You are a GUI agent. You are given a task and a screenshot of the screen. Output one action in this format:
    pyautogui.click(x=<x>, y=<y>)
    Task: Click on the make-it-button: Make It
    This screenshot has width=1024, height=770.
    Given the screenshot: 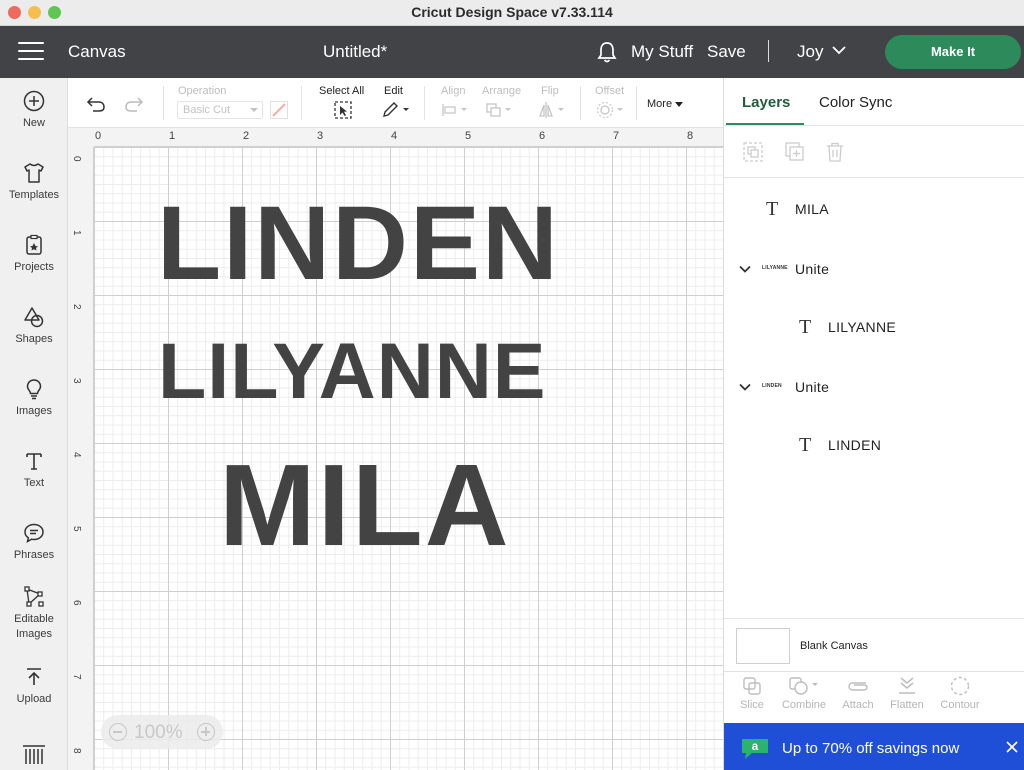 What is the action you would take?
    pyautogui.click(x=953, y=52)
    